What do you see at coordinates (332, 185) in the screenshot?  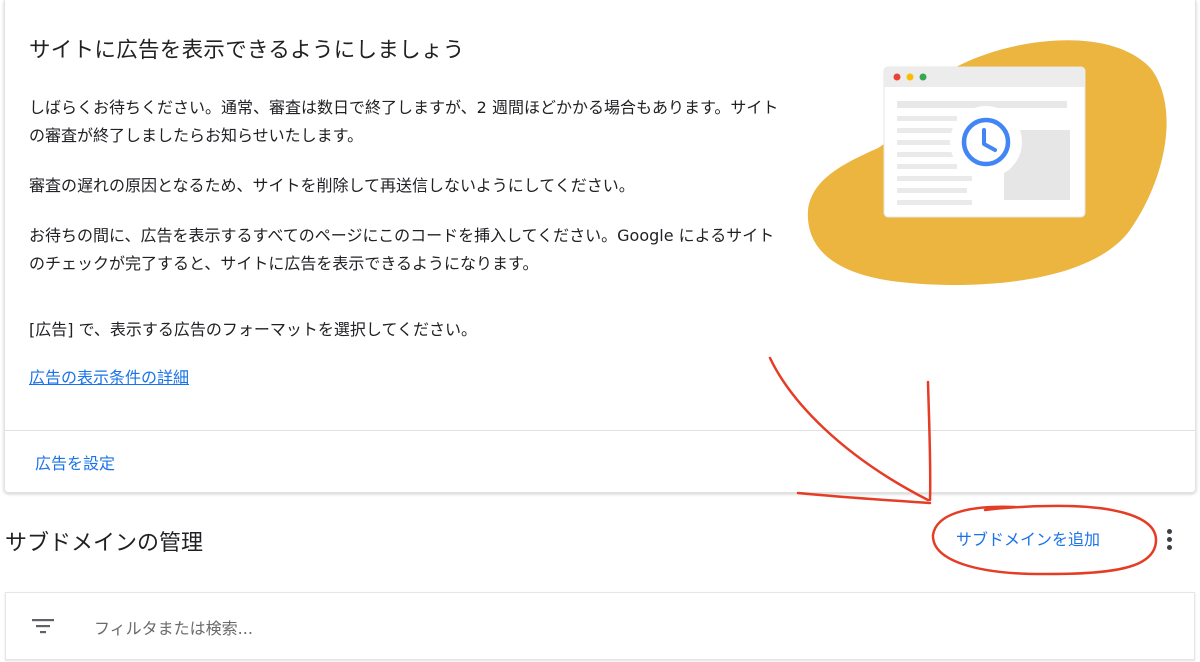 I see `resubmit-warning-text: 審査の遅れの原因となるため、サイトを削除して再送信しないようにしてください。` at bounding box center [332, 185].